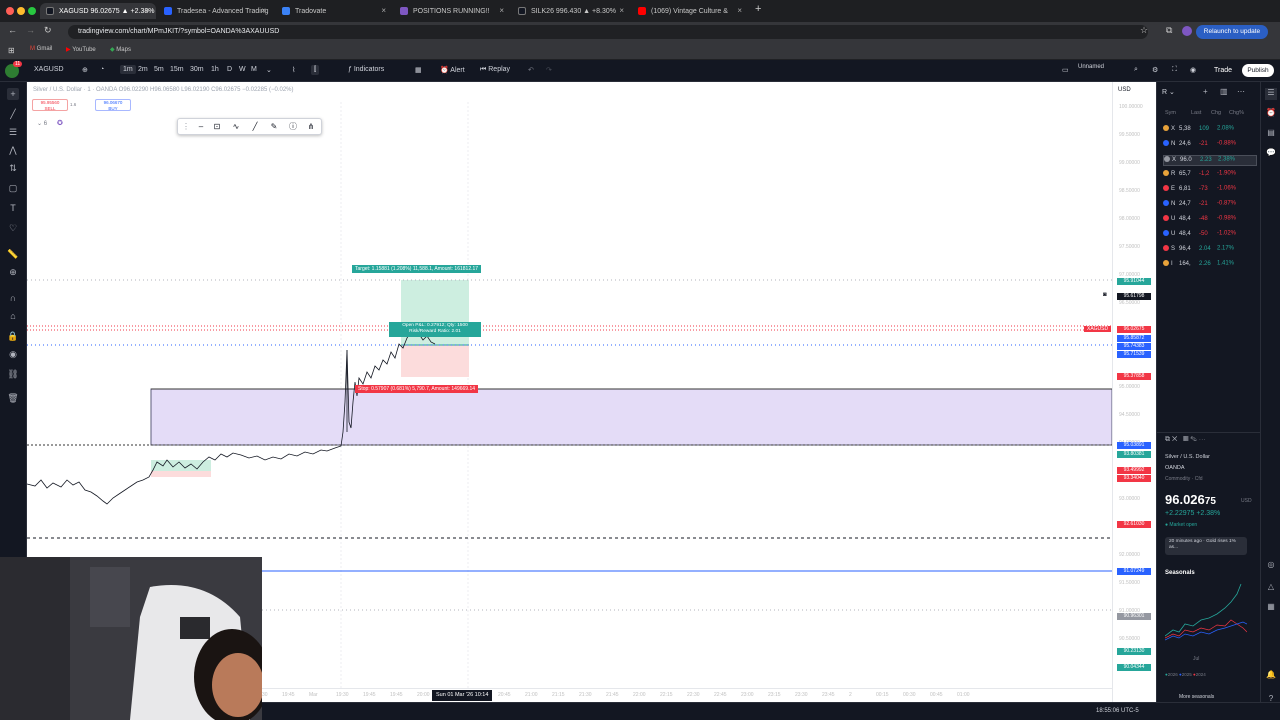  What do you see at coordinates (1236, 113) in the screenshot?
I see `col-header-chg-pct: Chg%` at bounding box center [1236, 113].